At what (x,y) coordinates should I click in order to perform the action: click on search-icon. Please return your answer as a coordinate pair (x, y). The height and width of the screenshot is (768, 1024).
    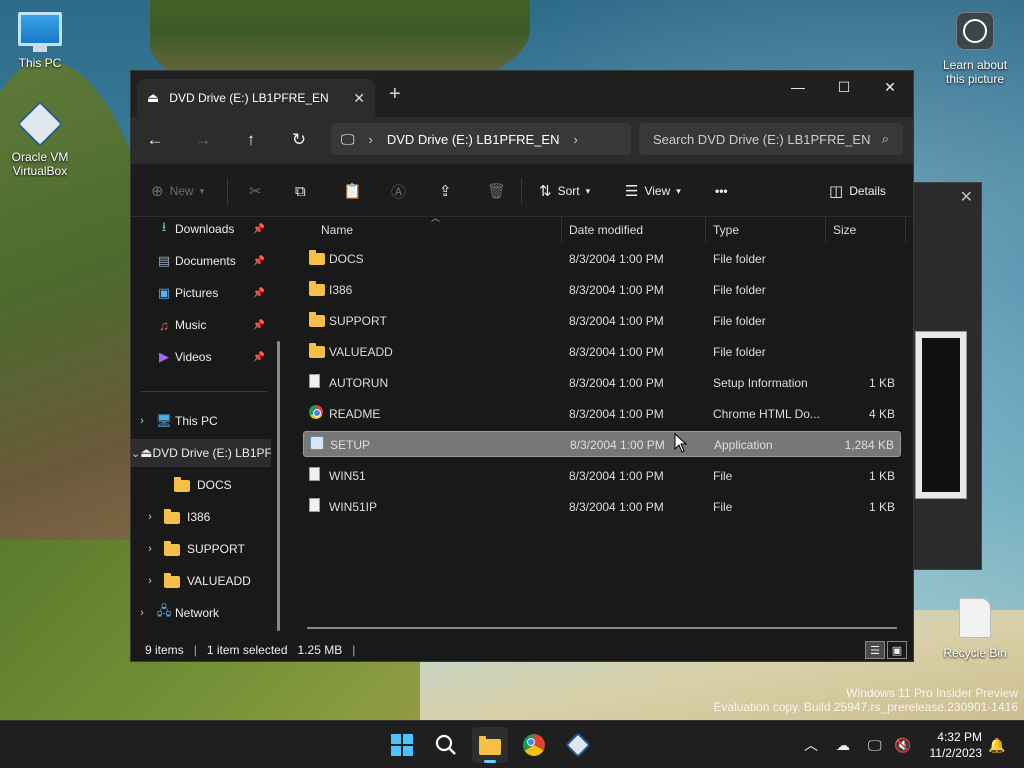
    Looking at the image, I should click on (446, 745).